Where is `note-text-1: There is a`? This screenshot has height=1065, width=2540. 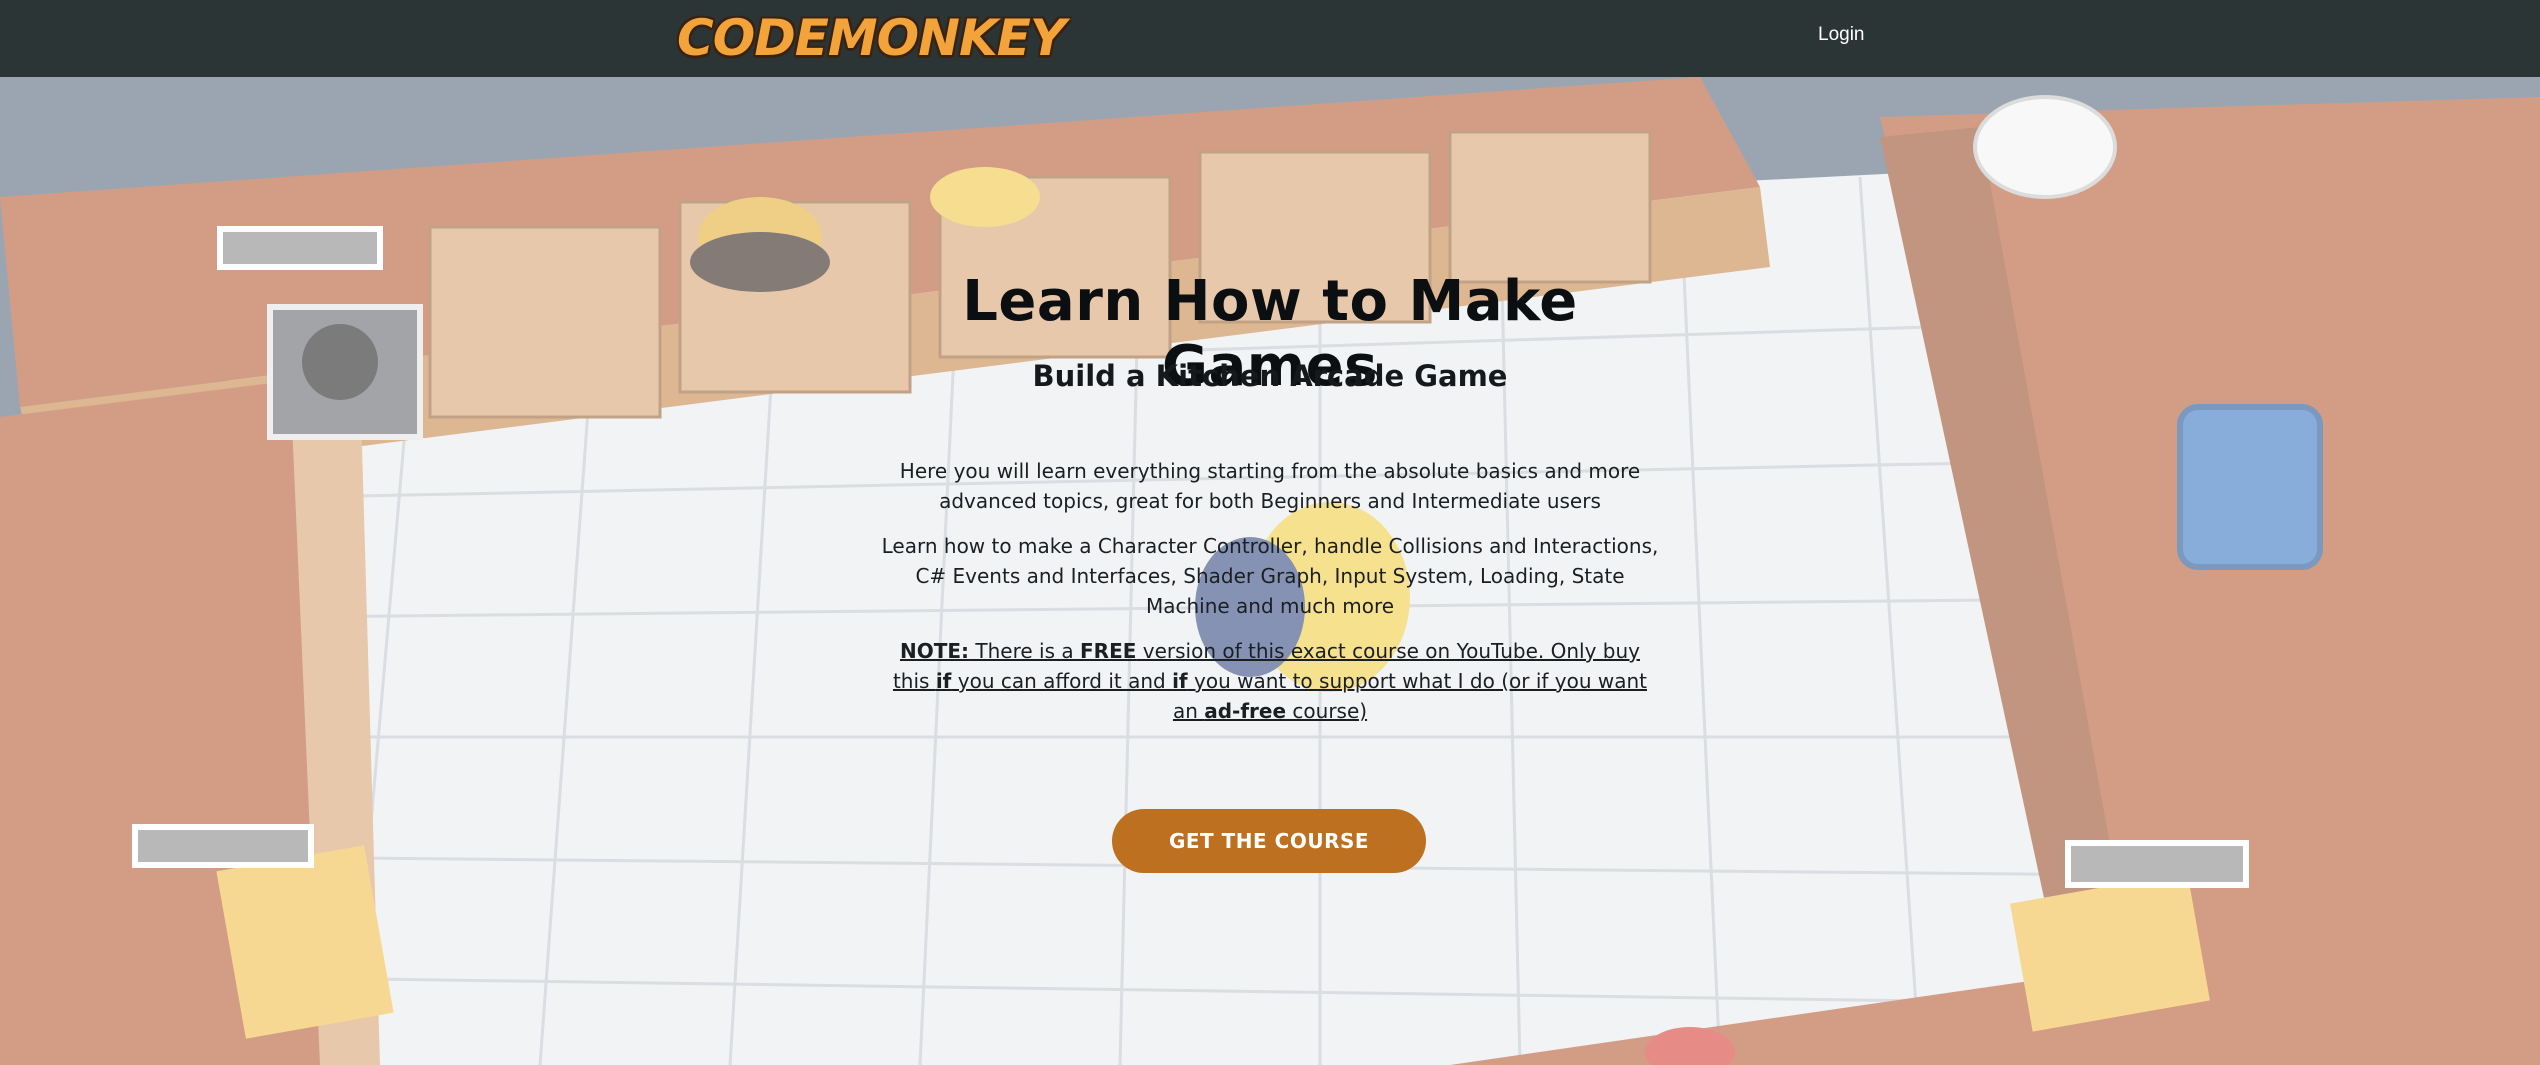
note-text-1: There is a is located at coordinates (1024, 651).